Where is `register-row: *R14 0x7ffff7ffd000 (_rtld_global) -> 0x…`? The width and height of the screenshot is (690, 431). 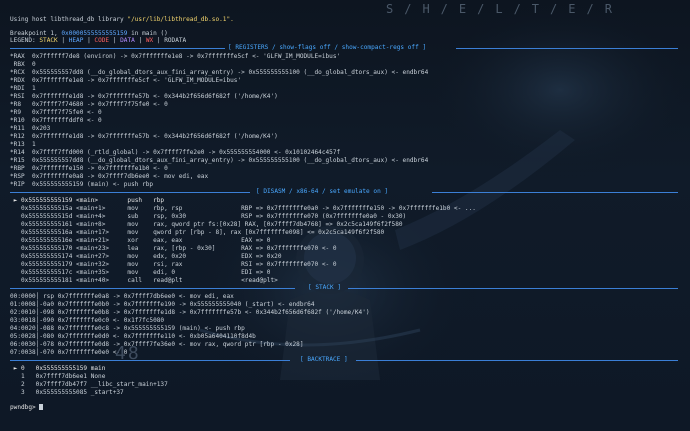
register-row: *R14 0x7ffff7ffd000 (_rtld_global) -> 0x… is located at coordinates (175, 152).